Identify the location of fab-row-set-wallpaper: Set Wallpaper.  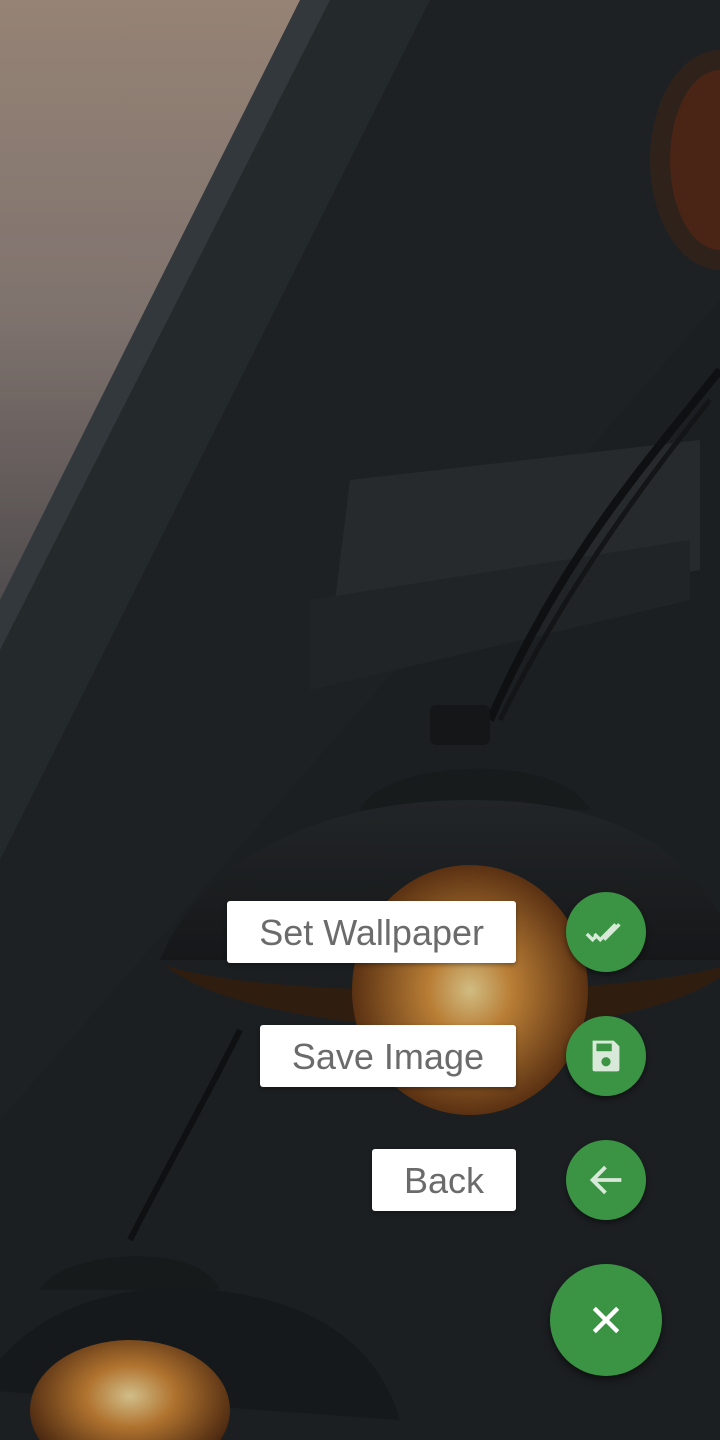
(416, 932).